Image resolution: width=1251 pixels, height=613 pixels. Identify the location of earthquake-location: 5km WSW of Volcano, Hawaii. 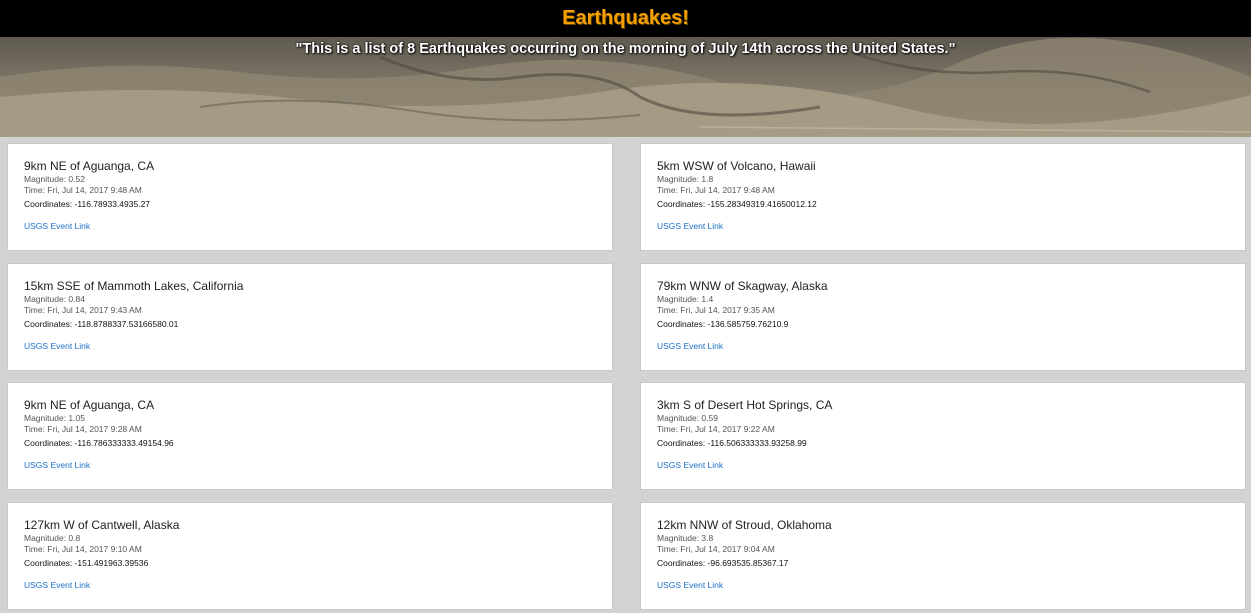
(736, 166).